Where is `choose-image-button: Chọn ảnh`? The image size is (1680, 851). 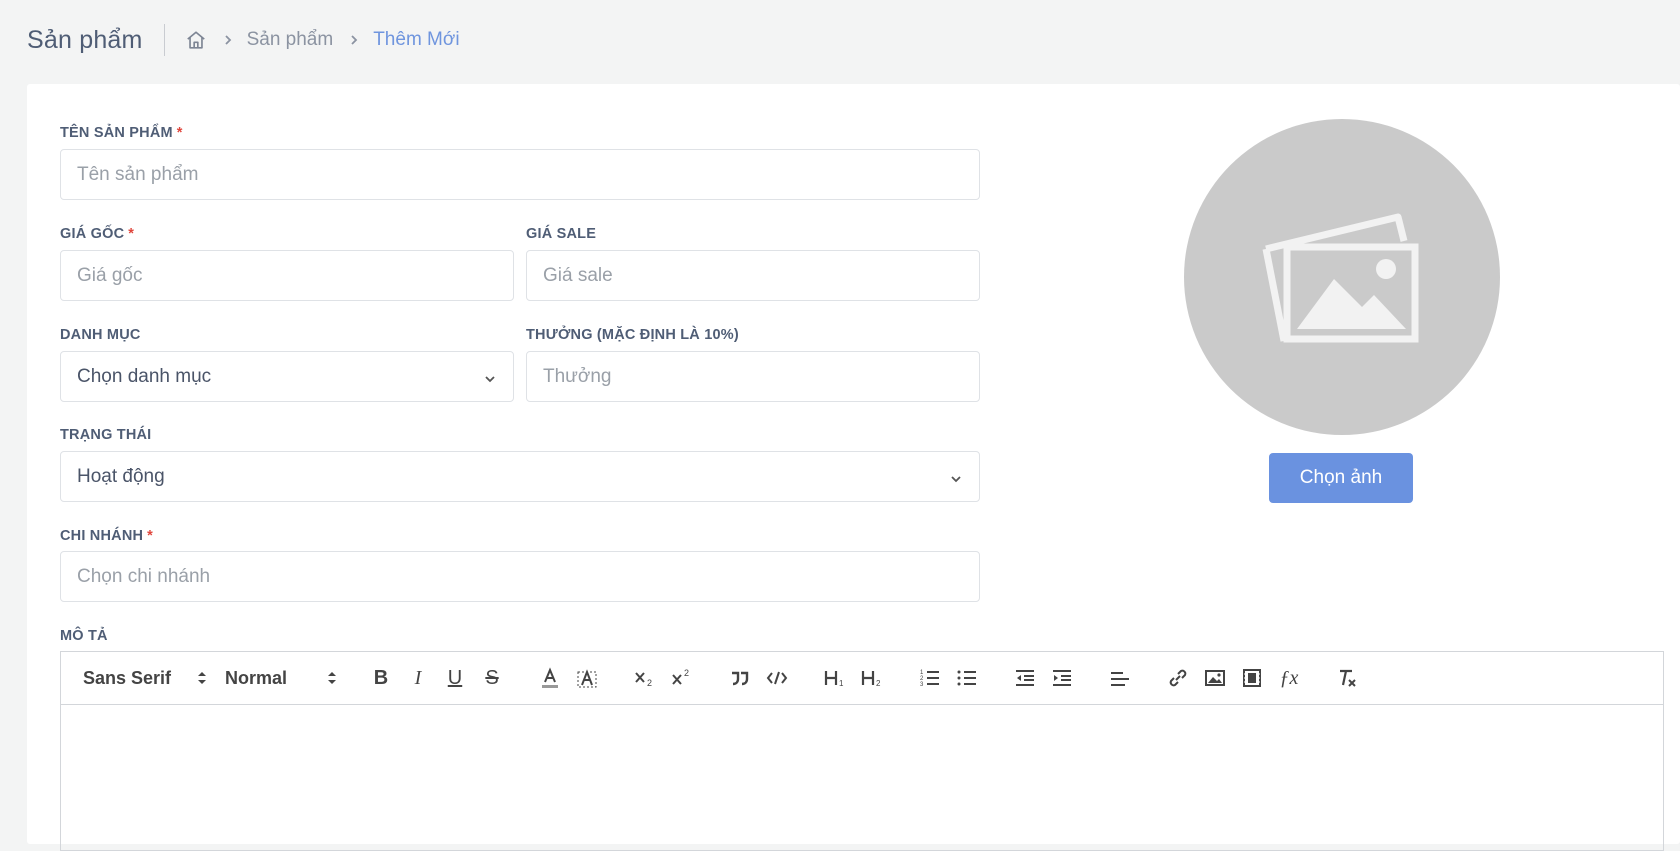 choose-image-button: Chọn ảnh is located at coordinates (1341, 478).